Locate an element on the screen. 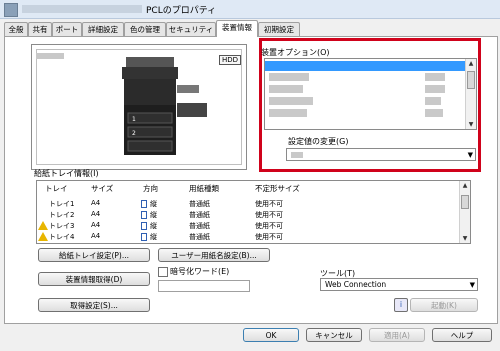 The height and width of the screenshot is (351, 500). table-row: トレイ4 A4 縦 普通紙 使用不可 is located at coordinates (247, 236).